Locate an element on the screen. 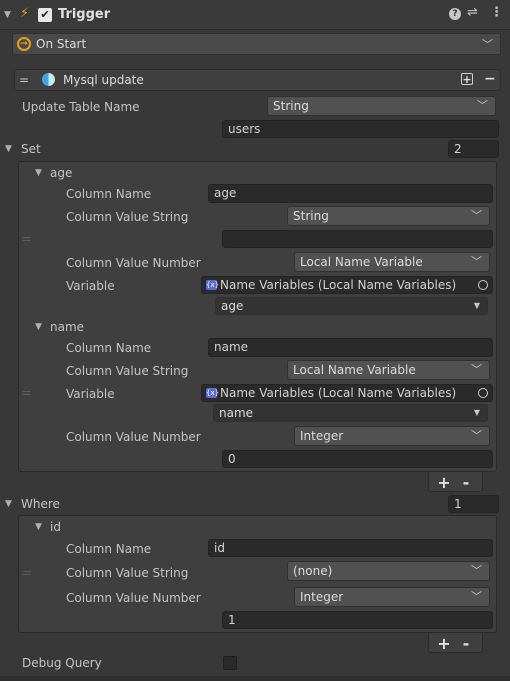 This screenshot has height=681, width=510. set-item-age-value-string-dropdown: String ﹀ is located at coordinates (388, 216).